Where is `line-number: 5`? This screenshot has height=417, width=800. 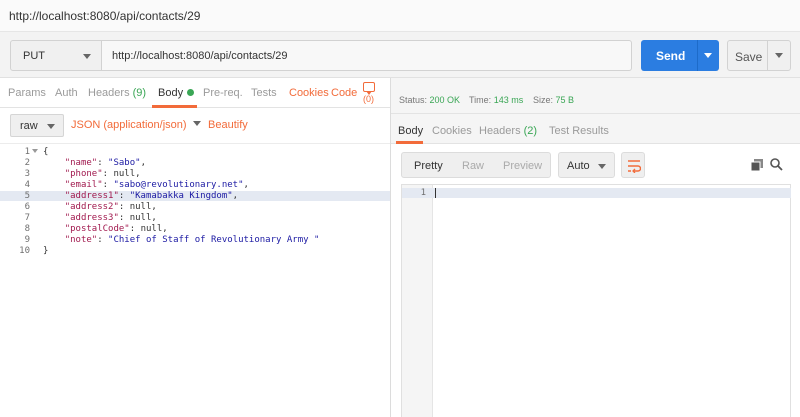 line-number: 5 is located at coordinates (27, 196).